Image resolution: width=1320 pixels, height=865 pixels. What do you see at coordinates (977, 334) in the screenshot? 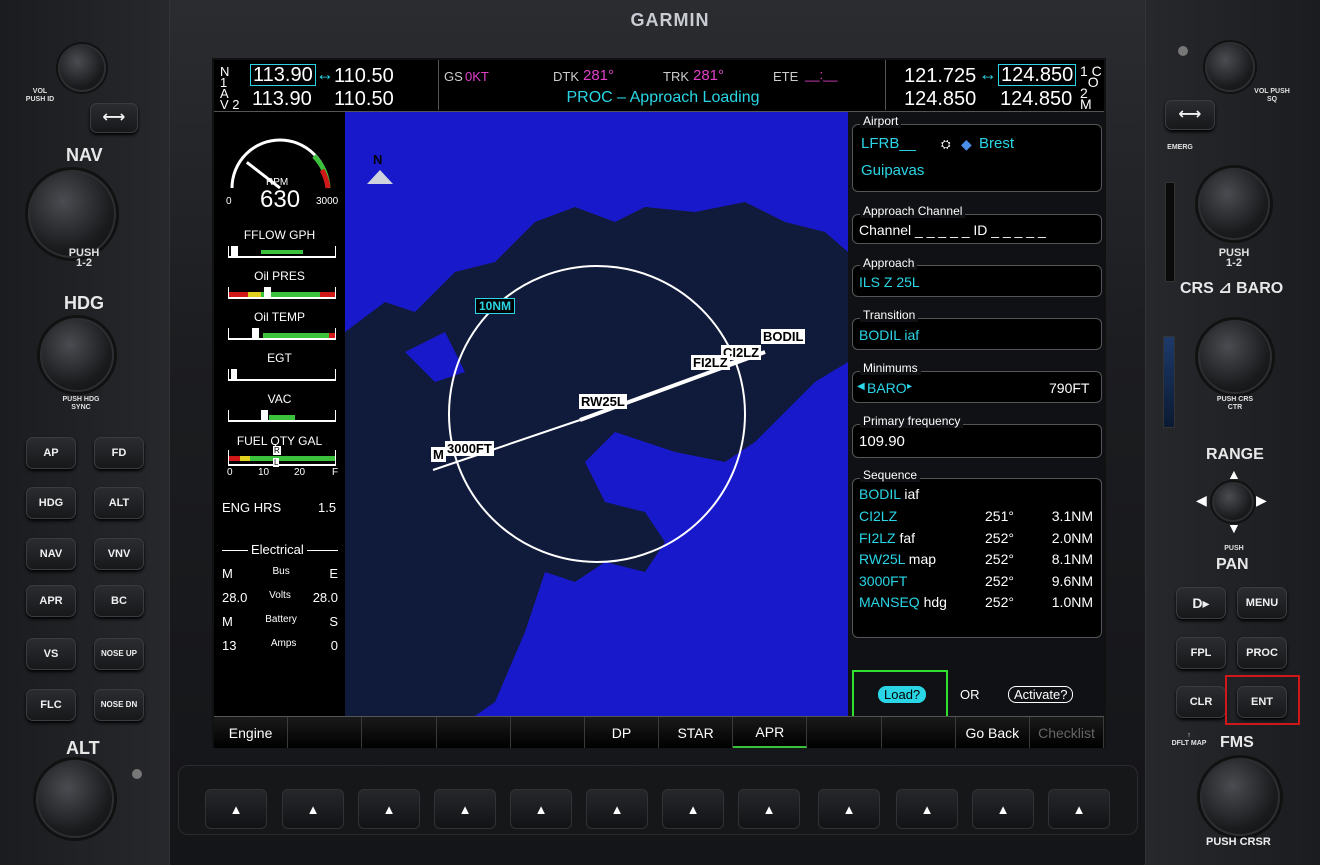
I see `transition-box: BODIL iaf` at bounding box center [977, 334].